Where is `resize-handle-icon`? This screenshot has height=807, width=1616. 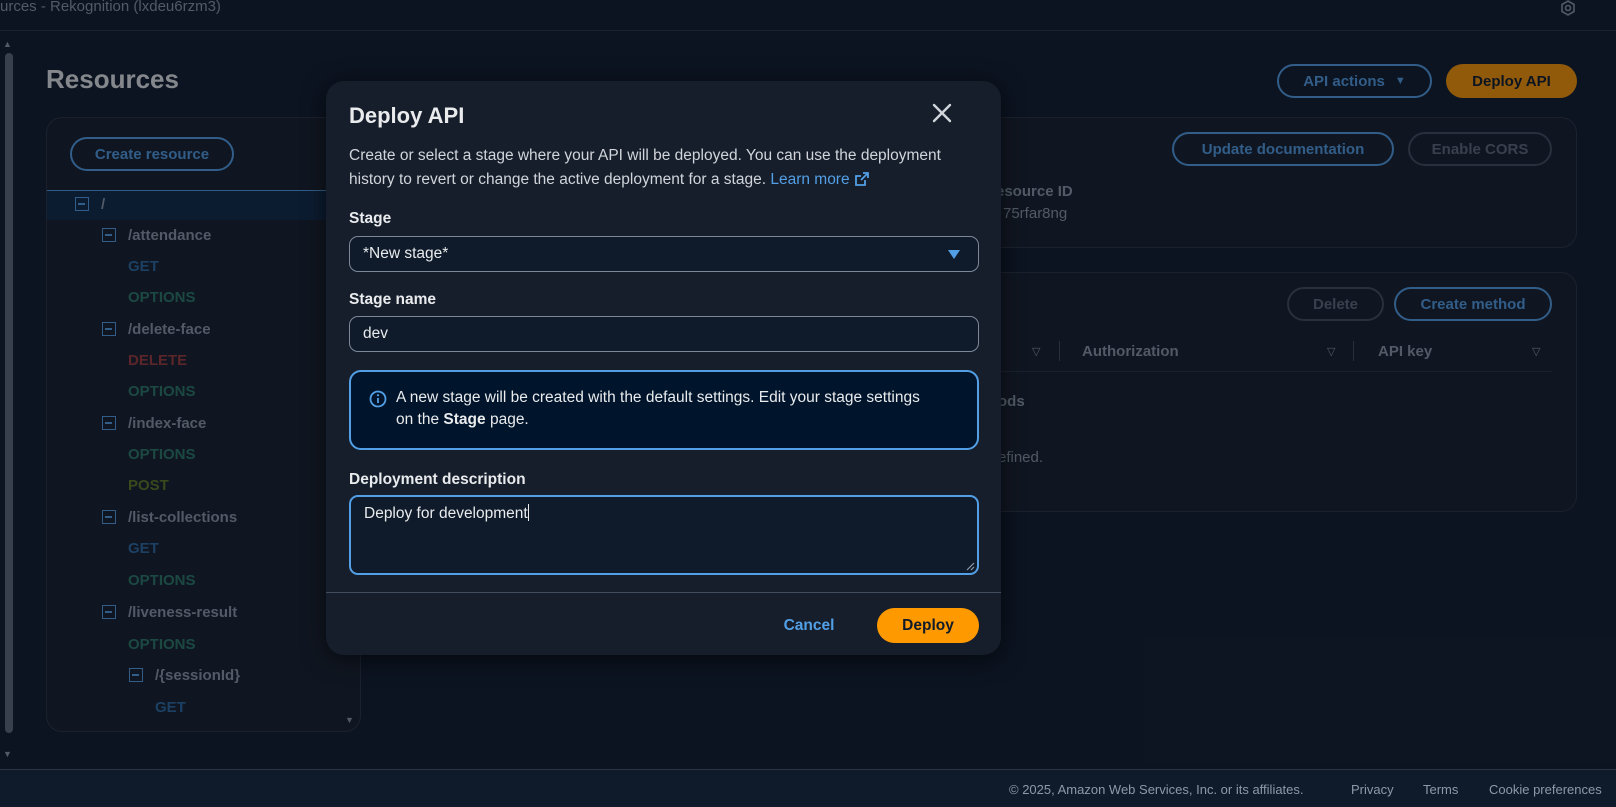 resize-handle-icon is located at coordinates (970, 566).